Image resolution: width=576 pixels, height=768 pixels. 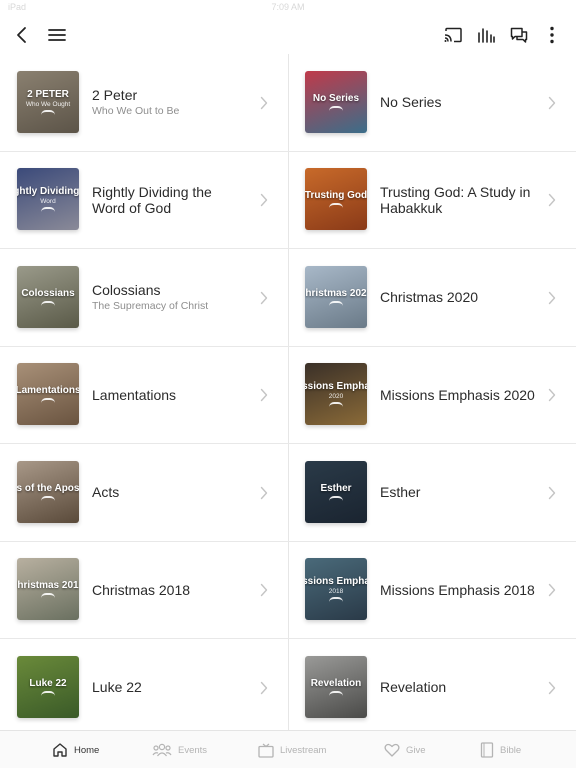 What do you see at coordinates (458, 395) in the screenshot?
I see `series-text: Missions Emphasis 2020` at bounding box center [458, 395].